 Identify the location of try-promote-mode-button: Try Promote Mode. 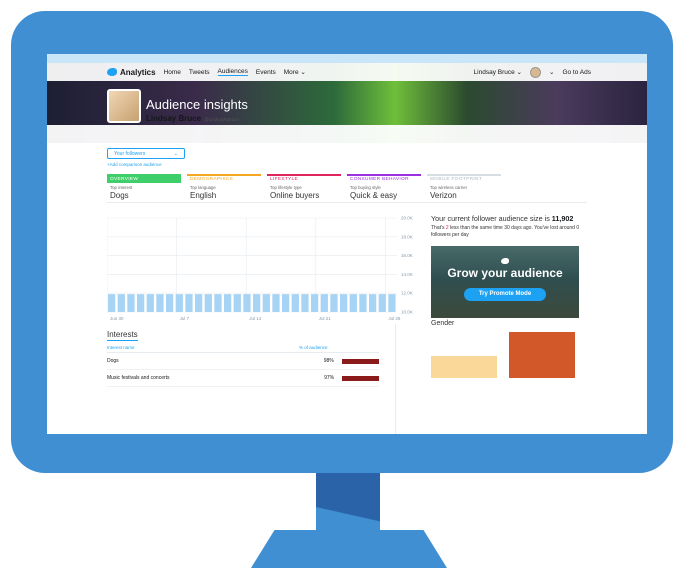
(505, 294).